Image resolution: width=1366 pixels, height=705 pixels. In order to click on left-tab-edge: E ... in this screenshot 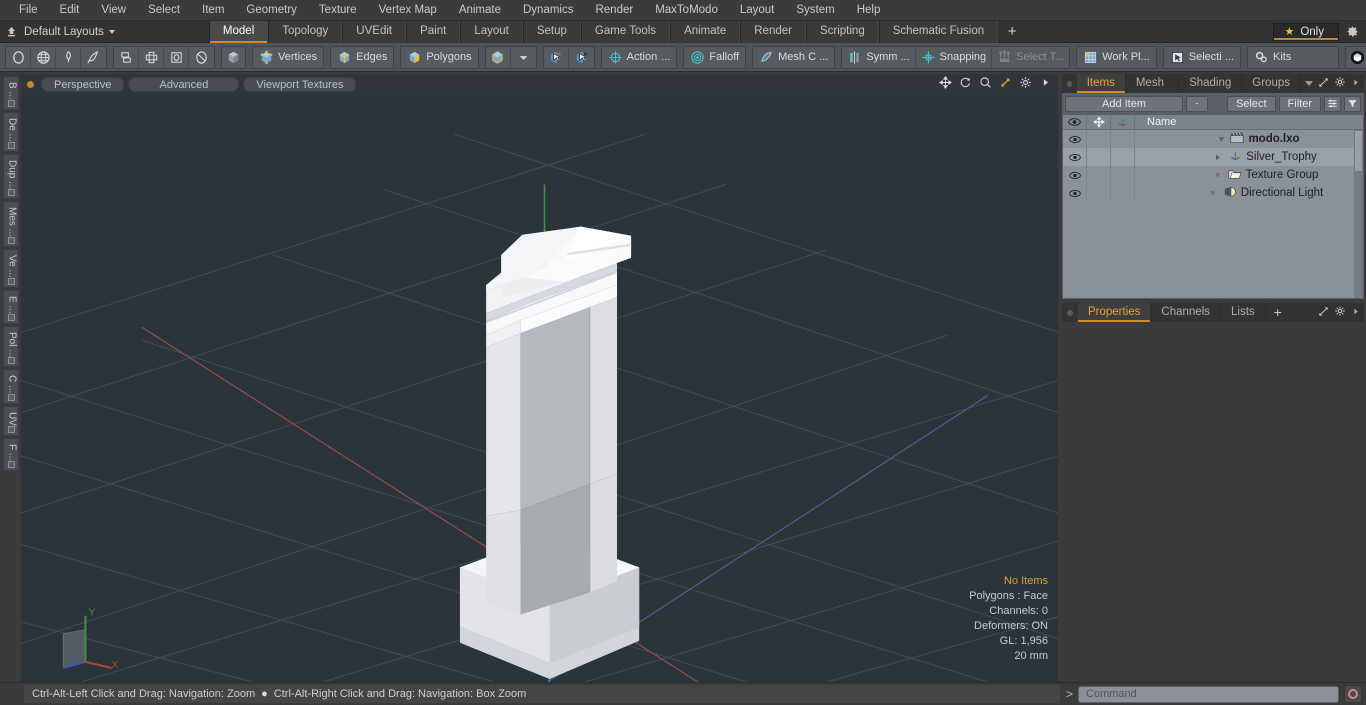, I will do `click(10, 306)`.